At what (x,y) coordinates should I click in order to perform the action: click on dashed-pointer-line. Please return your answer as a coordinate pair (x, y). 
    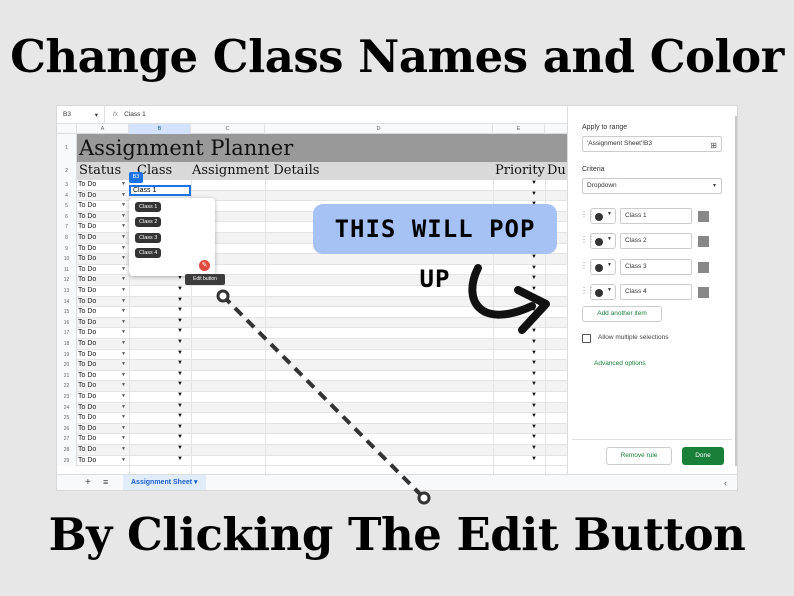
    Looking at the image, I should click on (323, 397).